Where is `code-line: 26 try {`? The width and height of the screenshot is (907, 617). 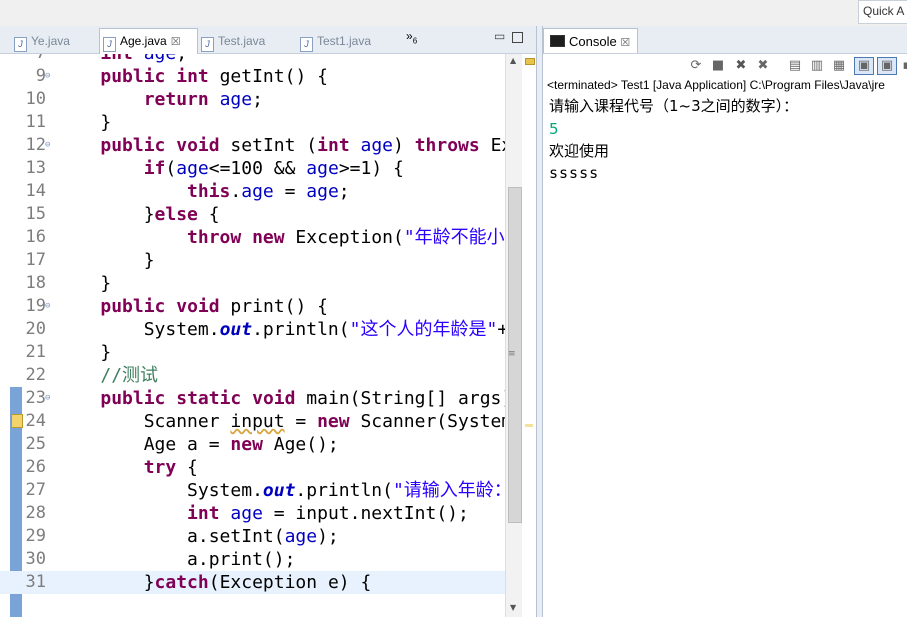
code-line: 26 try { is located at coordinates (252, 467).